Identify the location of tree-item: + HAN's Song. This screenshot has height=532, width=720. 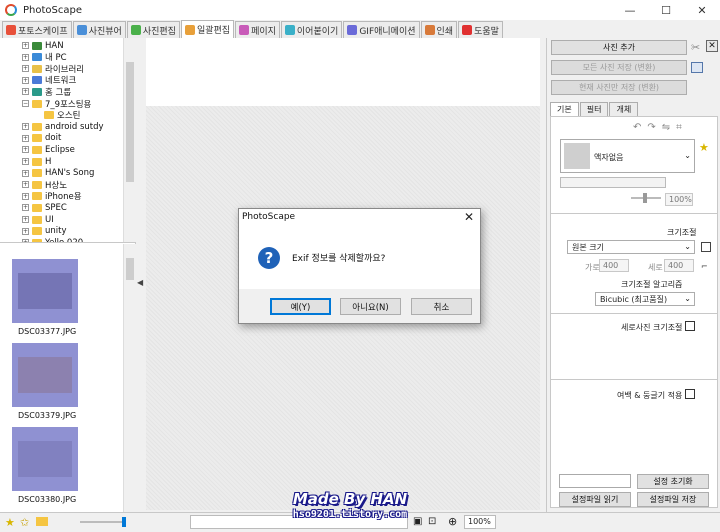
(58, 173).